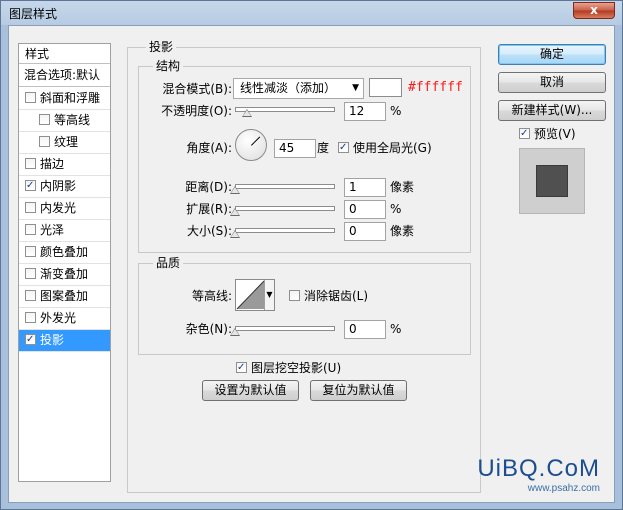 The image size is (623, 510). I want to click on color-hex-annotation: #ffffff, so click(435, 87).